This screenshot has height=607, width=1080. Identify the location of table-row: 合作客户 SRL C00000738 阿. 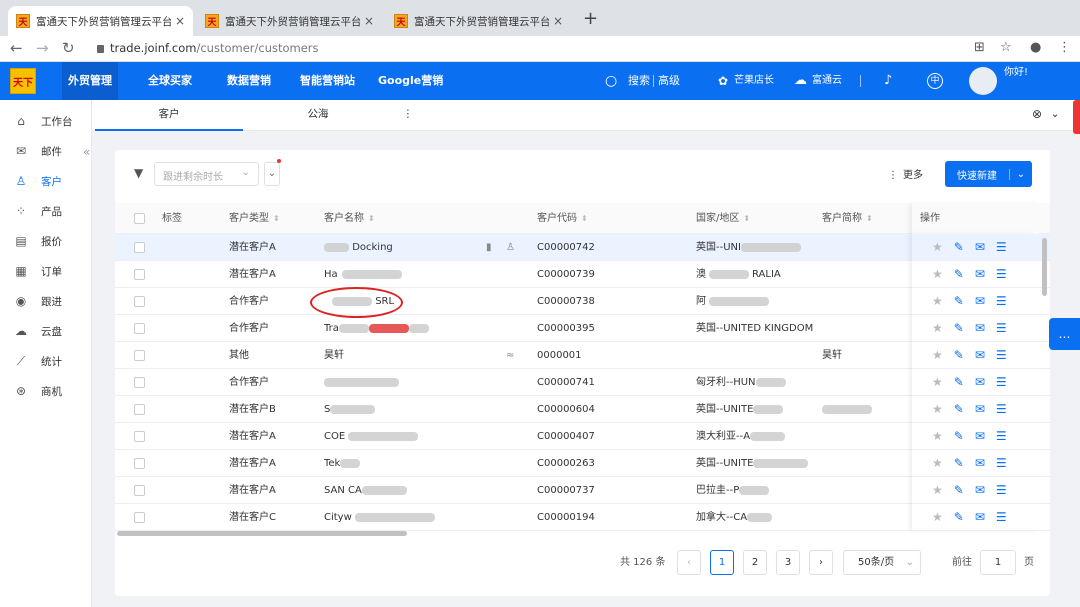
(582, 301).